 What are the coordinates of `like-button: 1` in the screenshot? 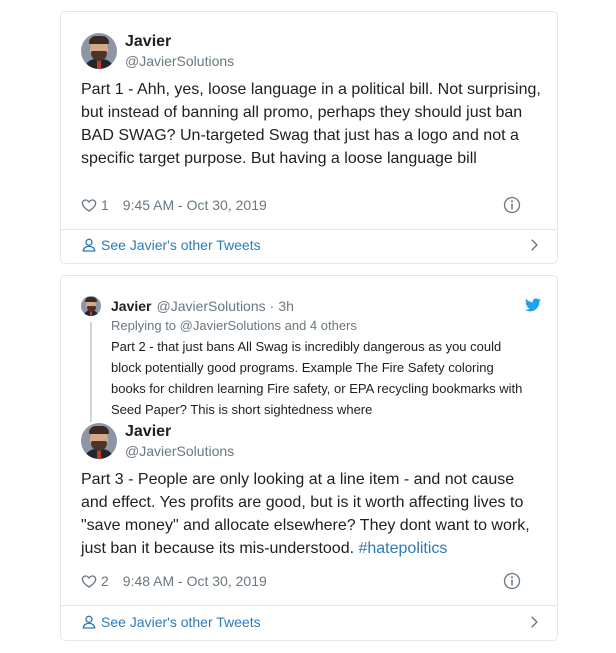 It's located at (102, 205).